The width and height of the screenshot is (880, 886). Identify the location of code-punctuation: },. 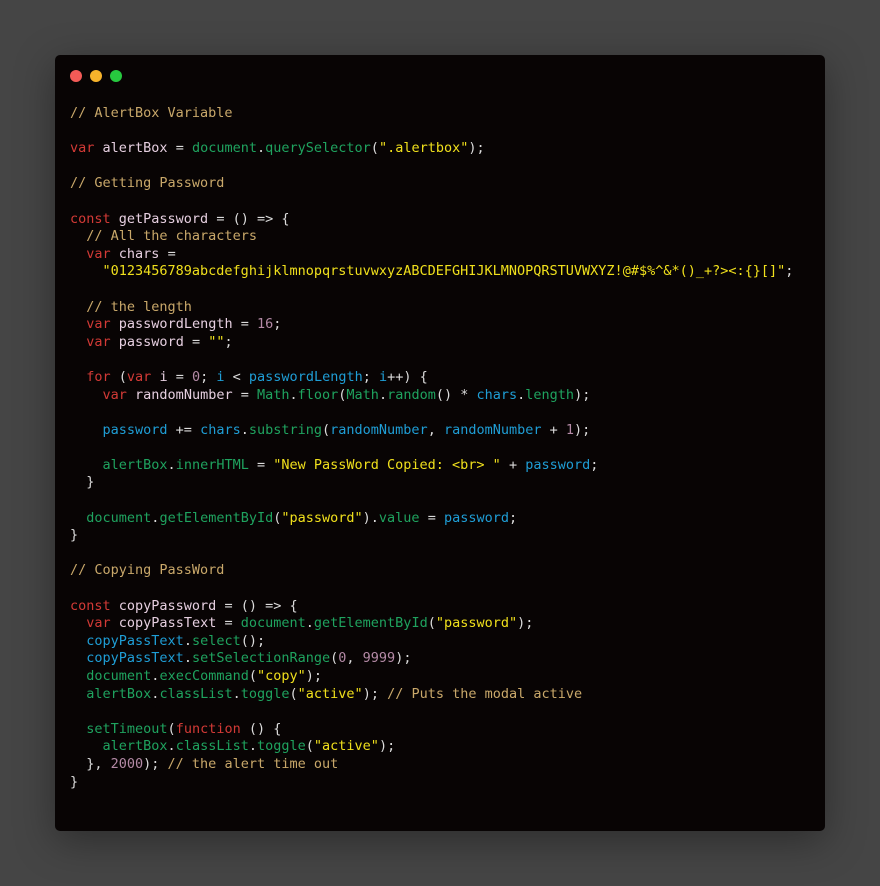
(90, 763).